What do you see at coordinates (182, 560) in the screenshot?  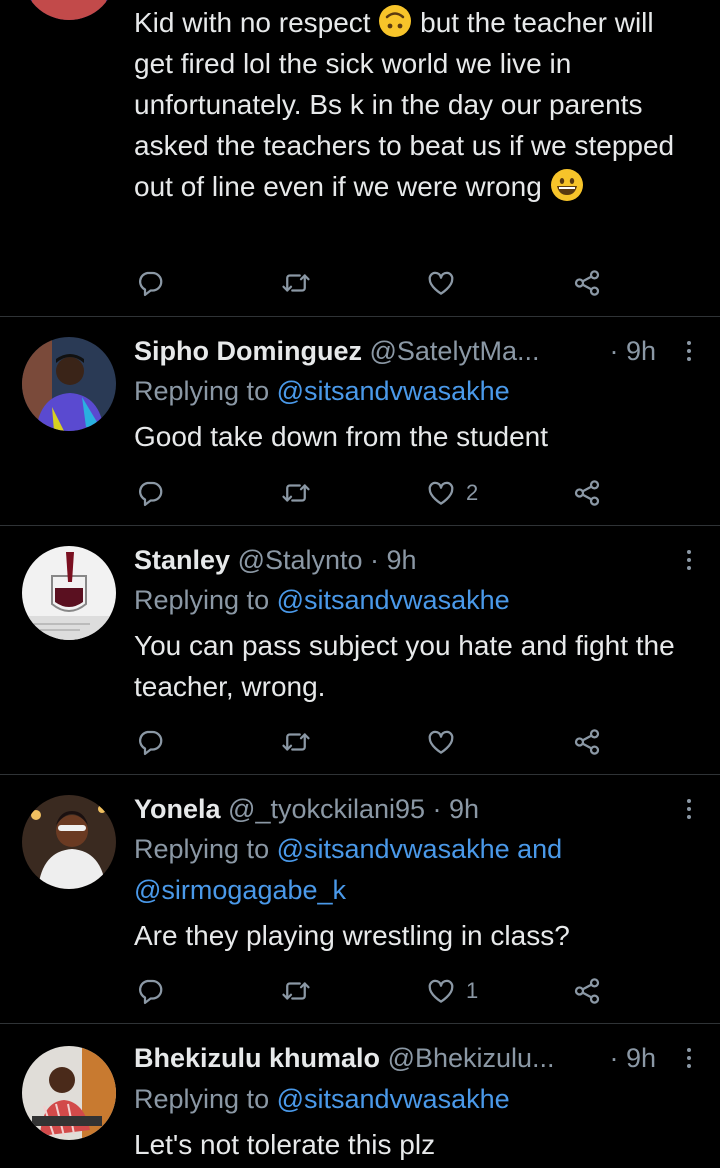 I see `display-name: Stanley` at bounding box center [182, 560].